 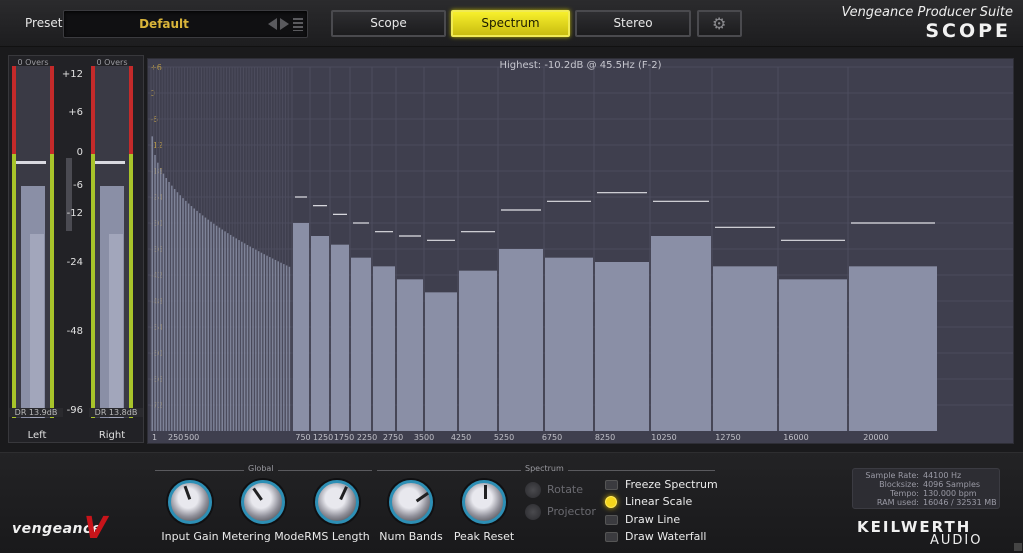 What do you see at coordinates (261, 468) in the screenshot?
I see `global-group-label: Global` at bounding box center [261, 468].